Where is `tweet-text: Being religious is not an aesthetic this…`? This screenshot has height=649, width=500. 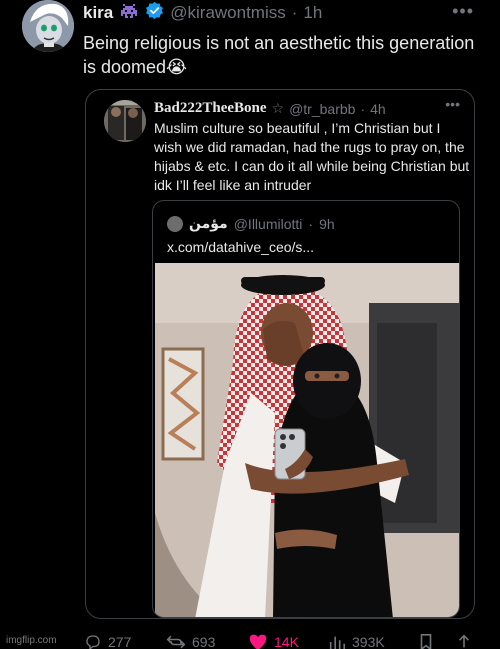 tweet-text: Being religious is not an aesthetic this… is located at coordinates (279, 55).